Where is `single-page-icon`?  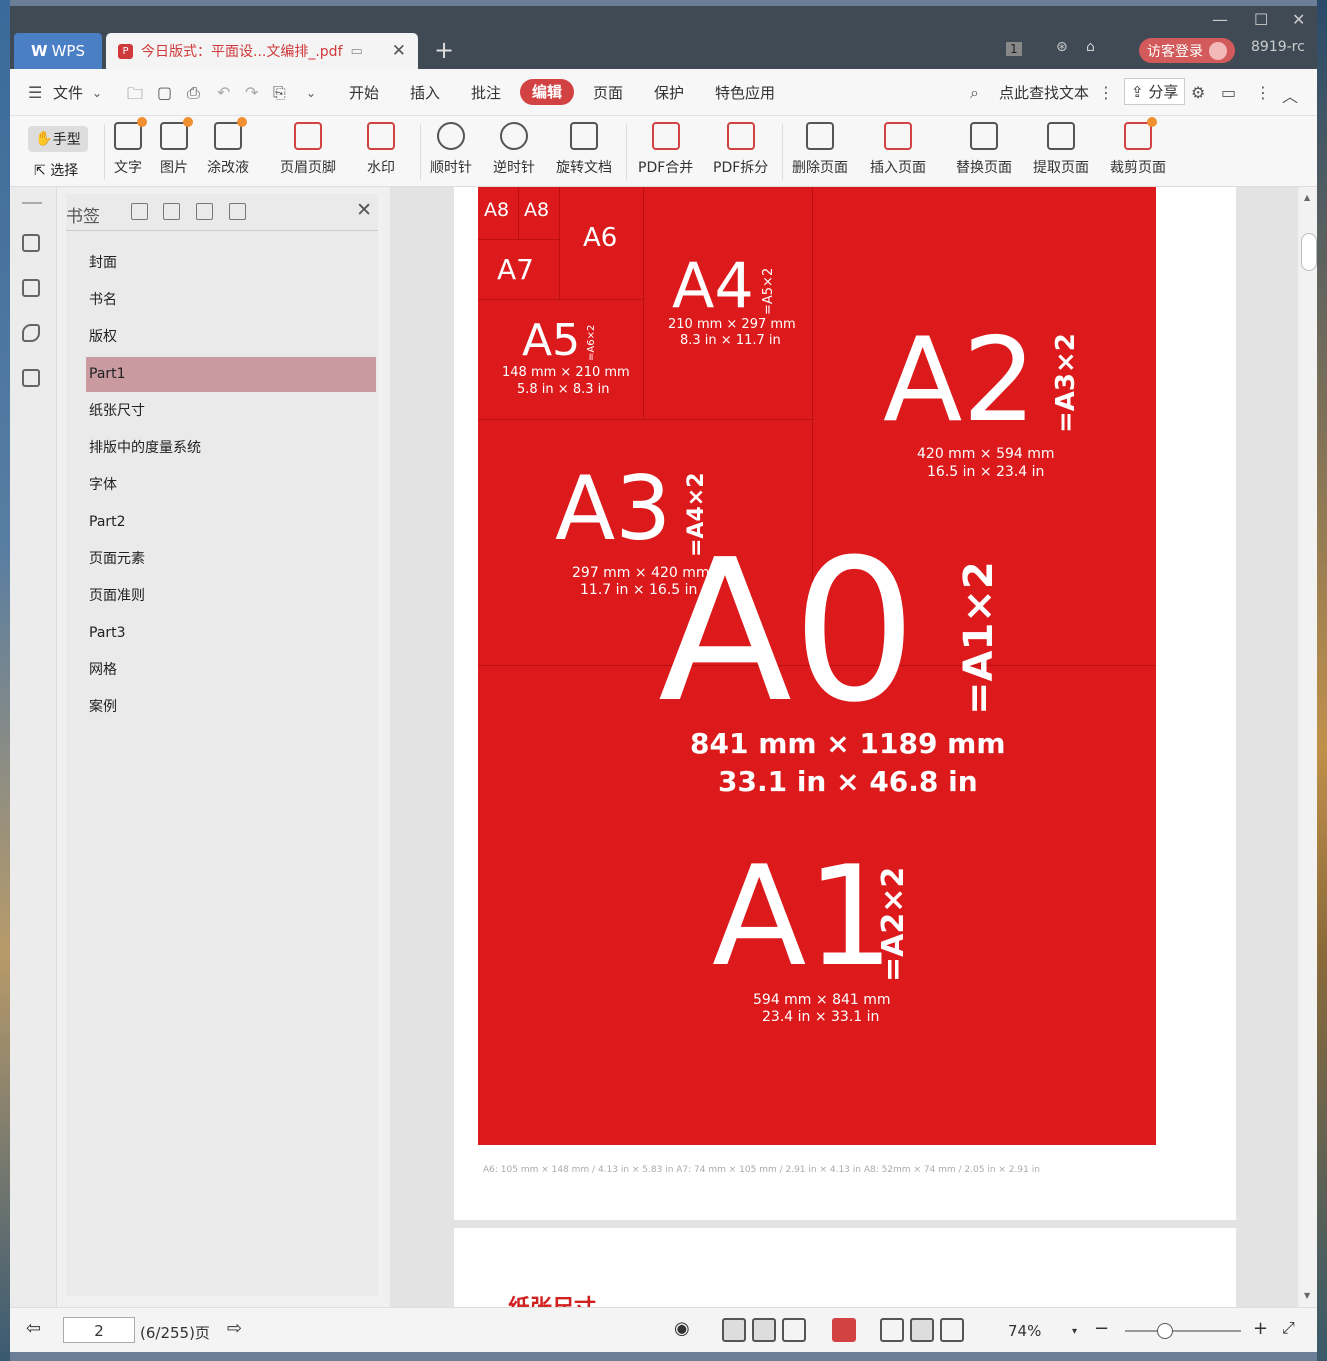 single-page-icon is located at coordinates (764, 1330).